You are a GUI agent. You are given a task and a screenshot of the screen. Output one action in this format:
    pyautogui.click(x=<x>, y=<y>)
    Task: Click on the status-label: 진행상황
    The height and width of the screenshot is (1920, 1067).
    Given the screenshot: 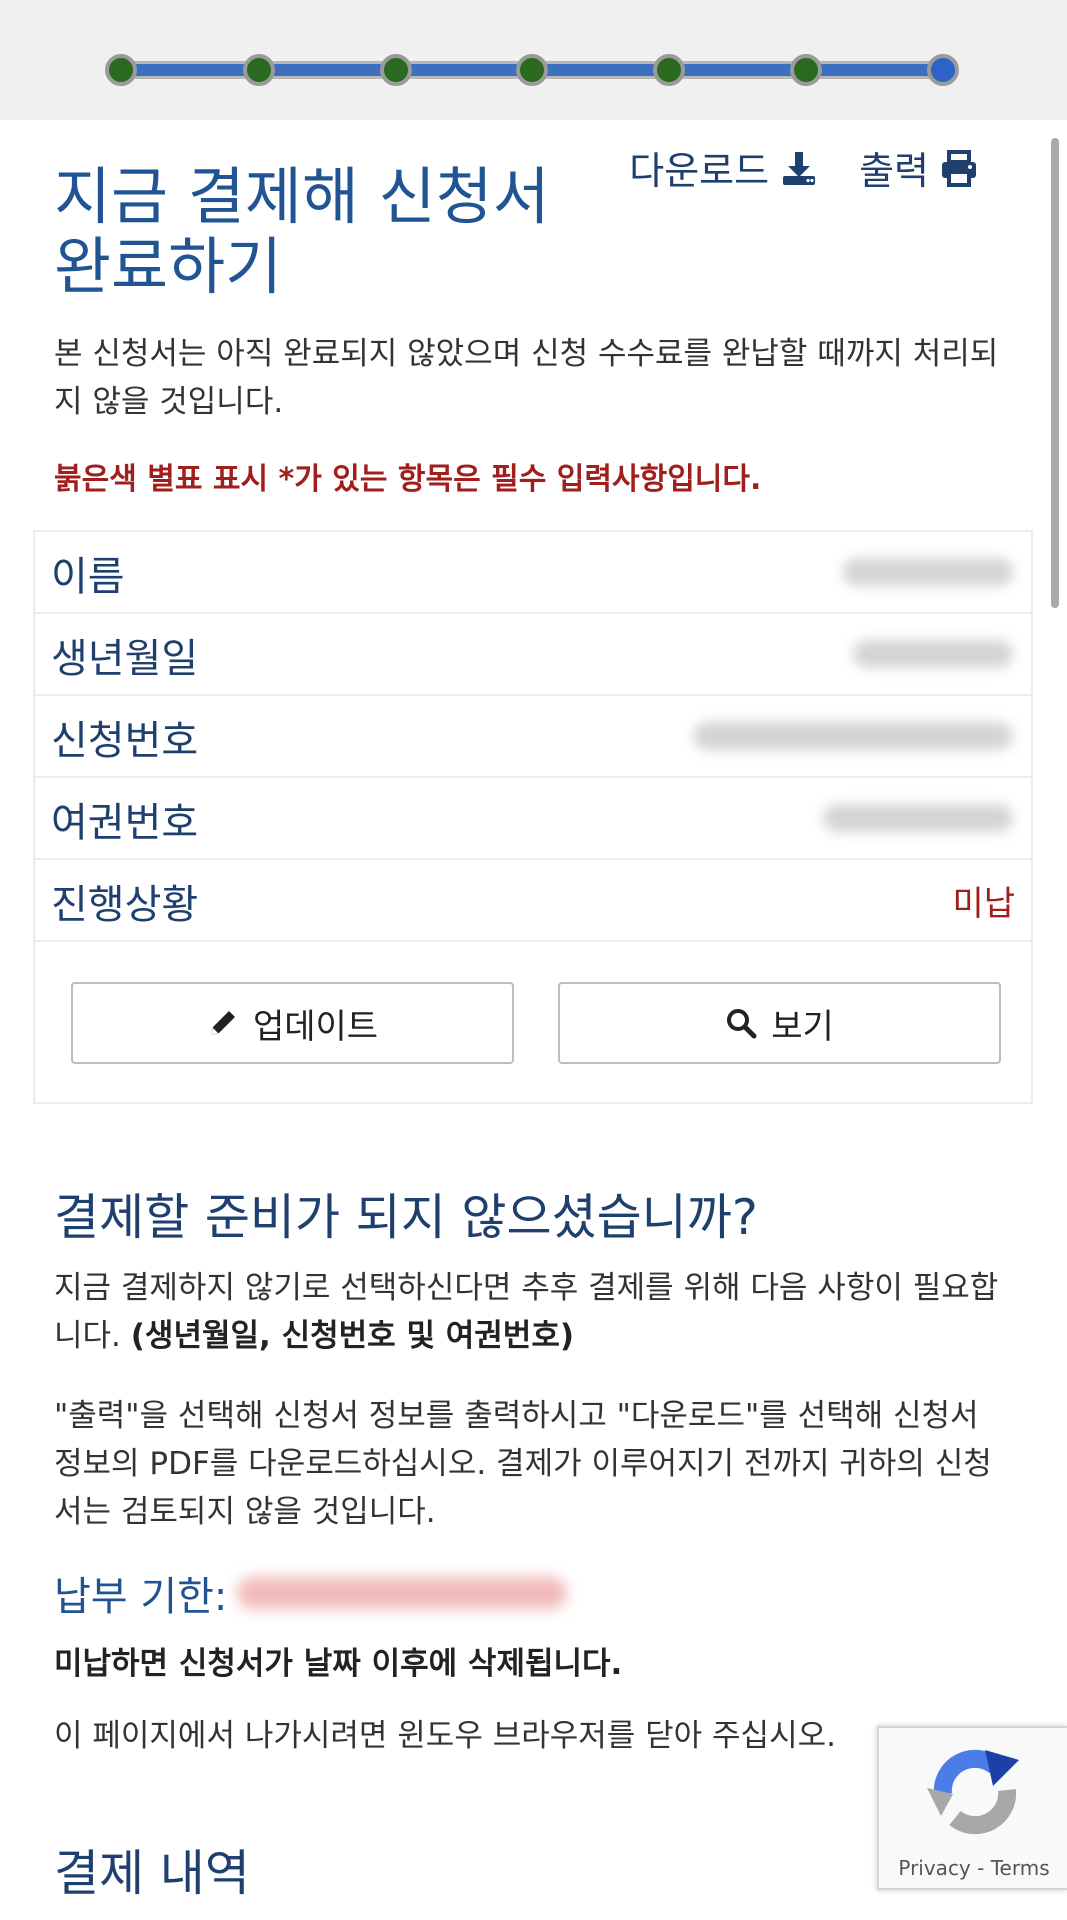 What is the action you would take?
    pyautogui.click(x=125, y=905)
    